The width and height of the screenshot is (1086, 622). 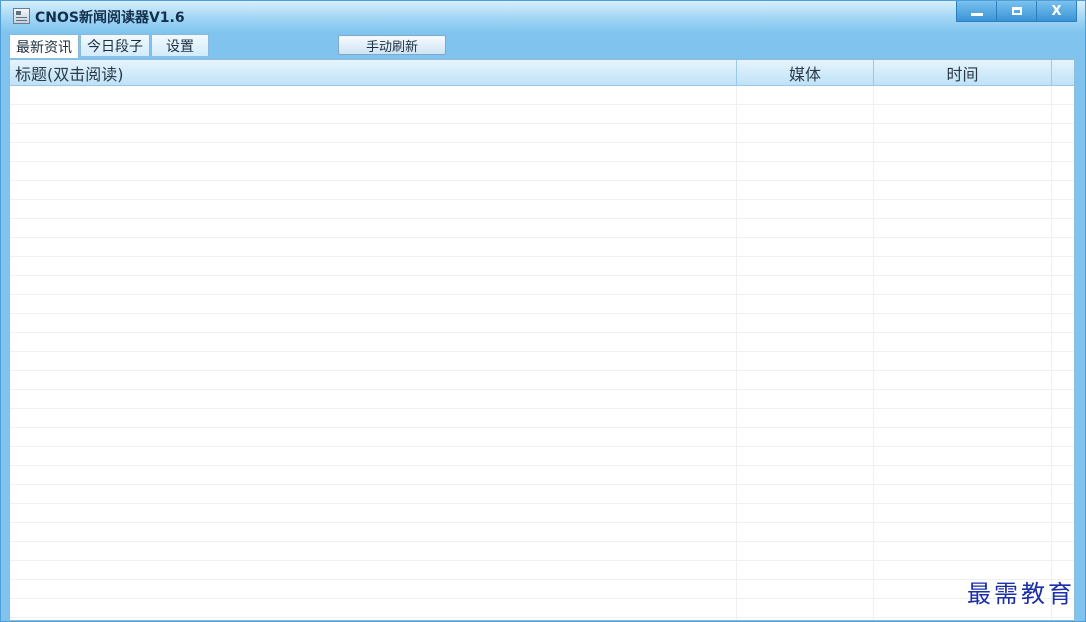 I want to click on maximize-icon, so click(x=1016, y=11).